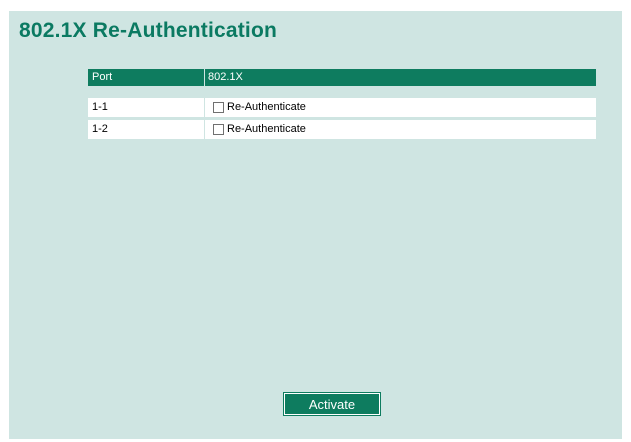  I want to click on port-cell: 1-1, so click(146, 107).